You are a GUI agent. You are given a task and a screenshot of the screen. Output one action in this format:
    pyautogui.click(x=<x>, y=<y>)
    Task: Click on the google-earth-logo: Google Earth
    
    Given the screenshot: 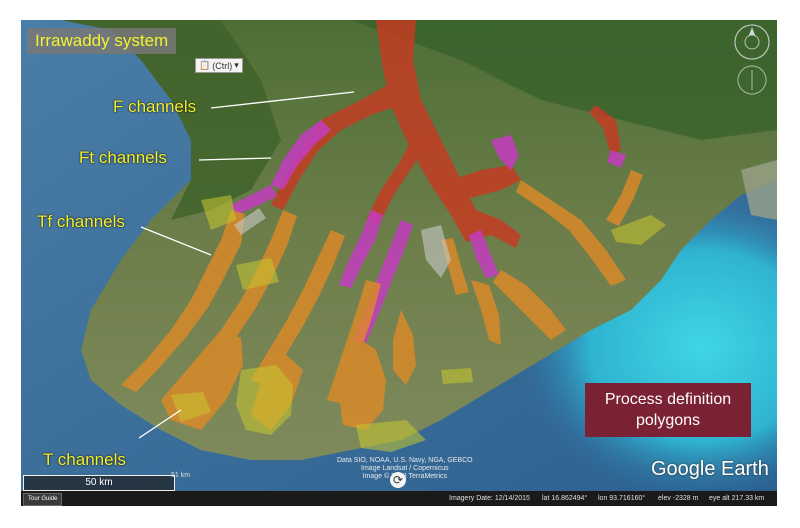 What is the action you would take?
    pyautogui.click(x=710, y=469)
    